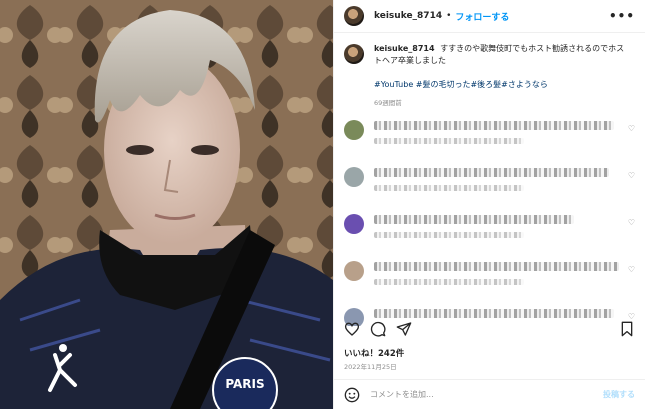 The width and height of the screenshot is (645, 409). I want to click on post-date: 2022年11月25日, so click(370, 367).